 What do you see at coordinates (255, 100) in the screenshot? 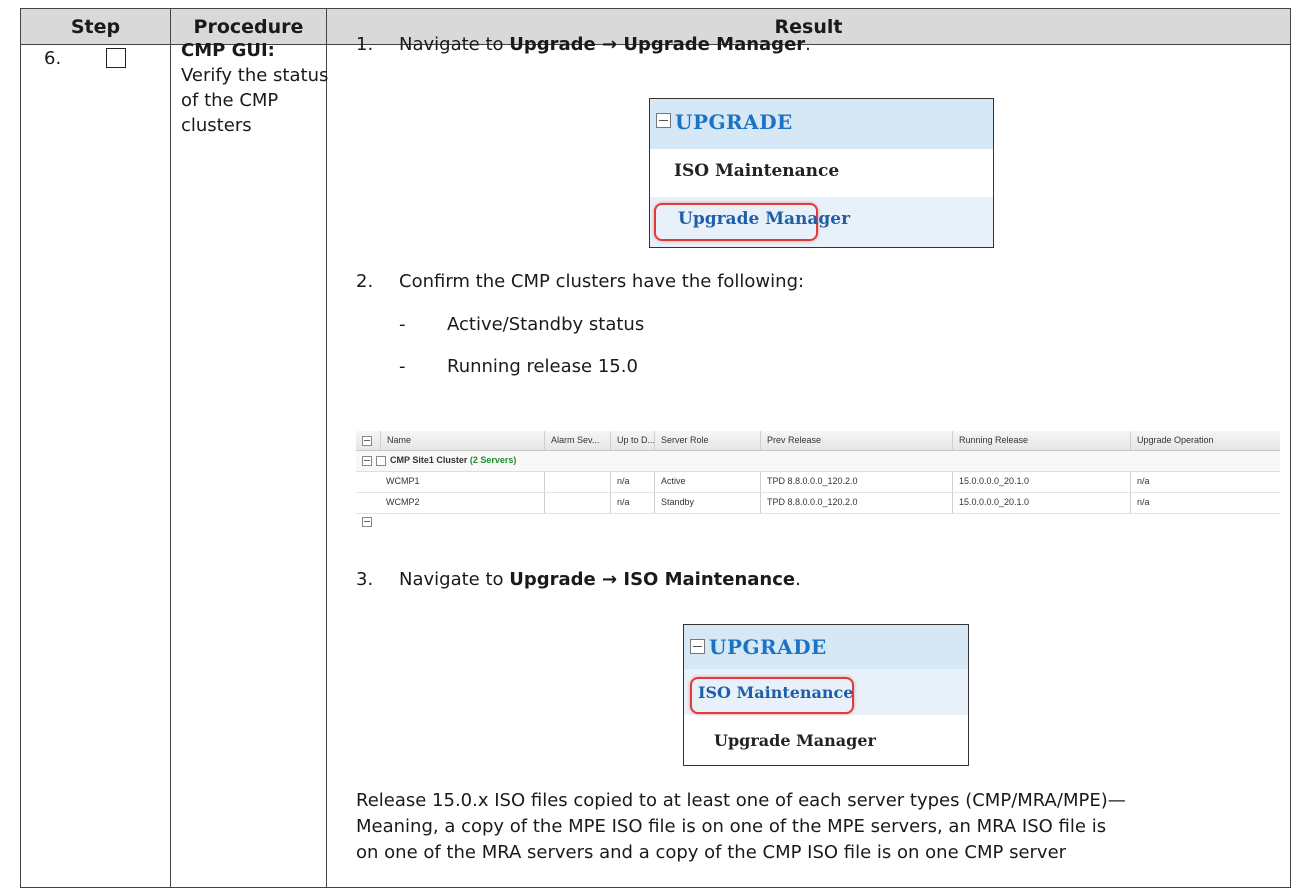
I see `procedure-text: Verify the status of the CMP clusters` at bounding box center [255, 100].